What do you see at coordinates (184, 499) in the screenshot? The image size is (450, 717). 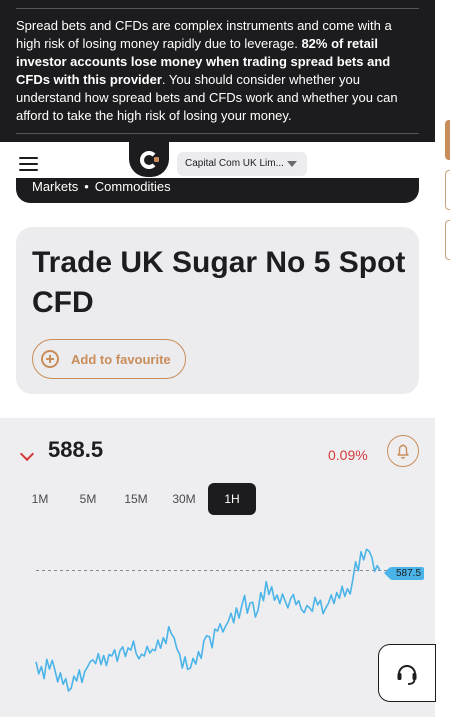 I see `timeframe-30m: 30M` at bounding box center [184, 499].